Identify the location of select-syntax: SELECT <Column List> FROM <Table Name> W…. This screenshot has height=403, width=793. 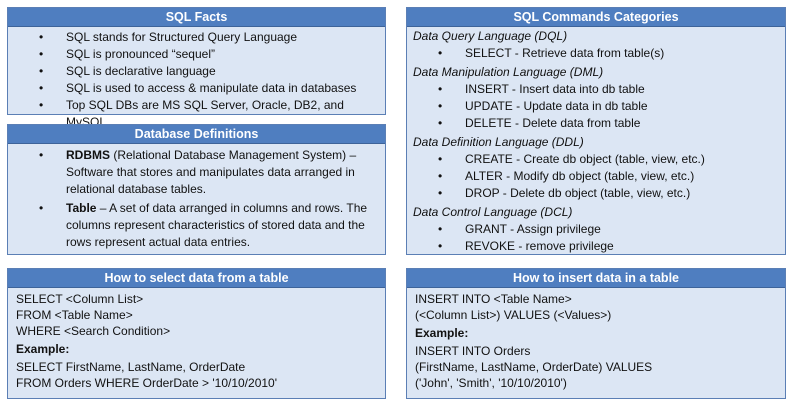
(196, 339).